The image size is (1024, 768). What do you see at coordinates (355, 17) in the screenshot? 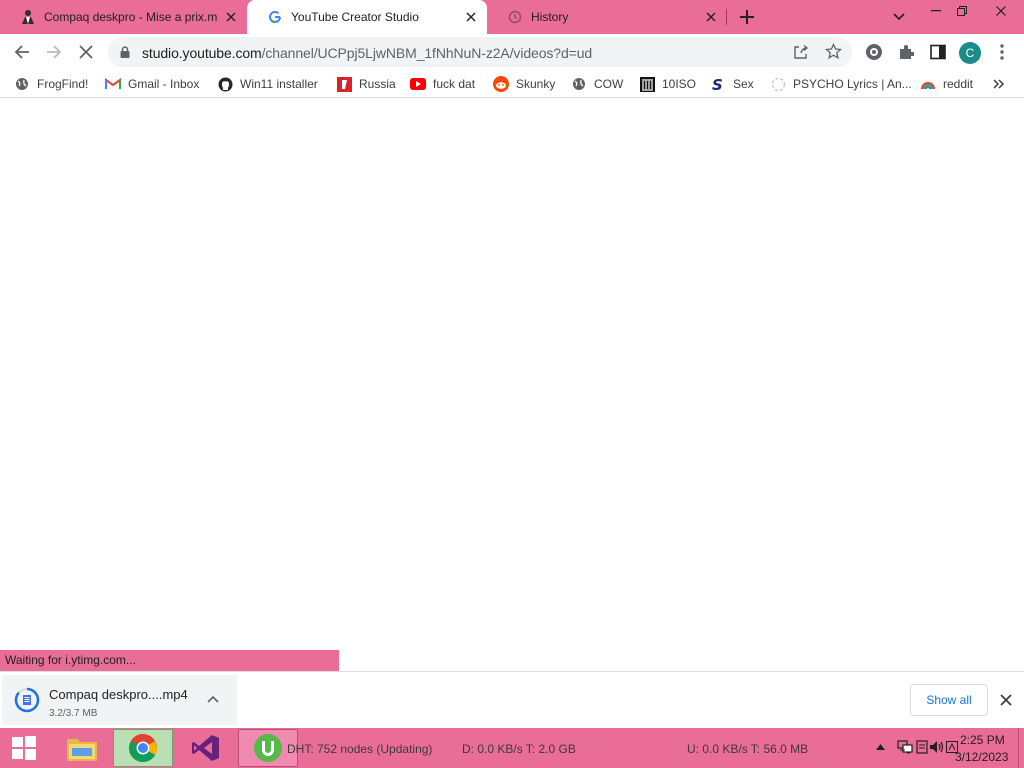
I see `tab-title: YouTube Creator Studio` at bounding box center [355, 17].